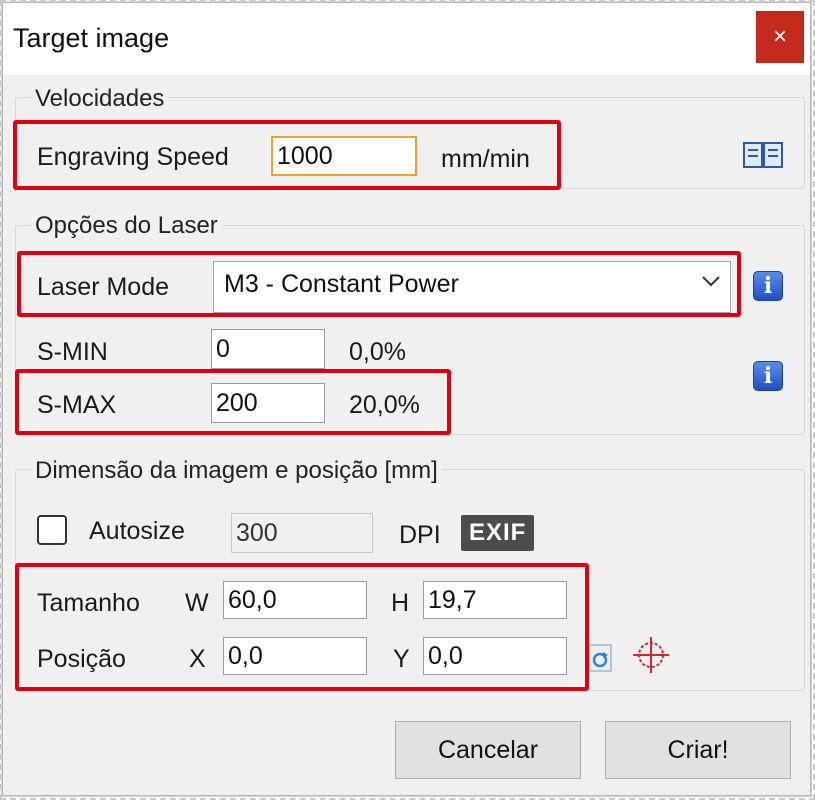 This screenshot has height=800, width=815. Describe the element at coordinates (498, 533) in the screenshot. I see `exif-button: EXIF` at that location.